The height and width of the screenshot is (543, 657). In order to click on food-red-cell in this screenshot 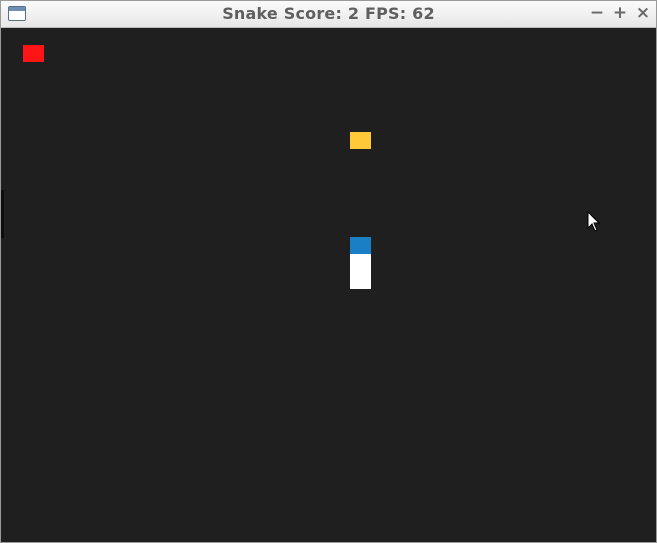, I will do `click(33, 53)`.